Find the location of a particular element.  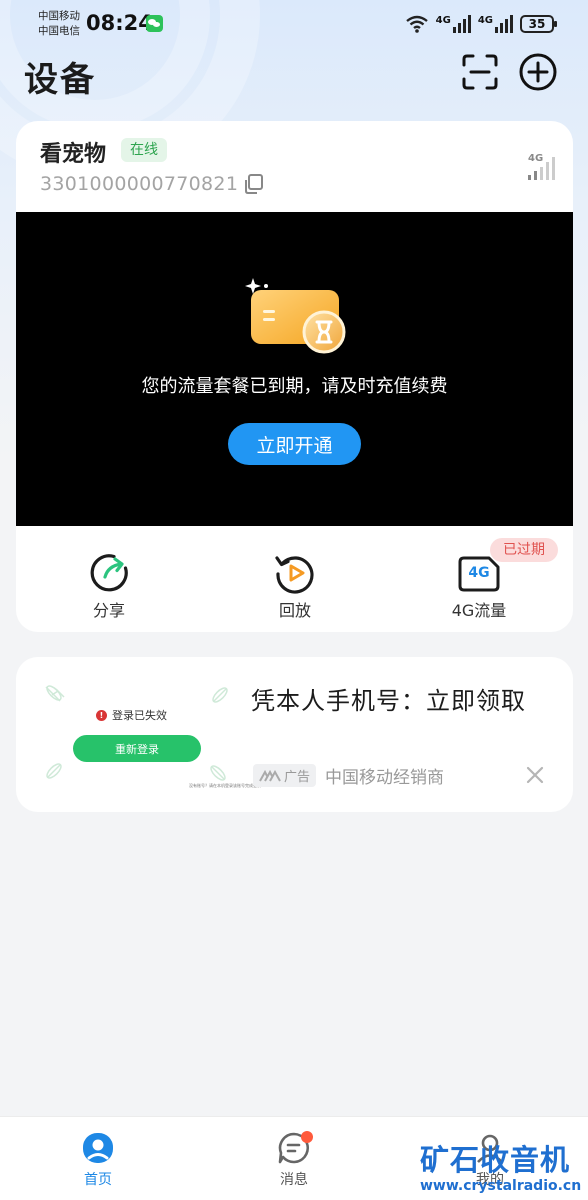

share-action: 分享 is located at coordinates (109, 587).